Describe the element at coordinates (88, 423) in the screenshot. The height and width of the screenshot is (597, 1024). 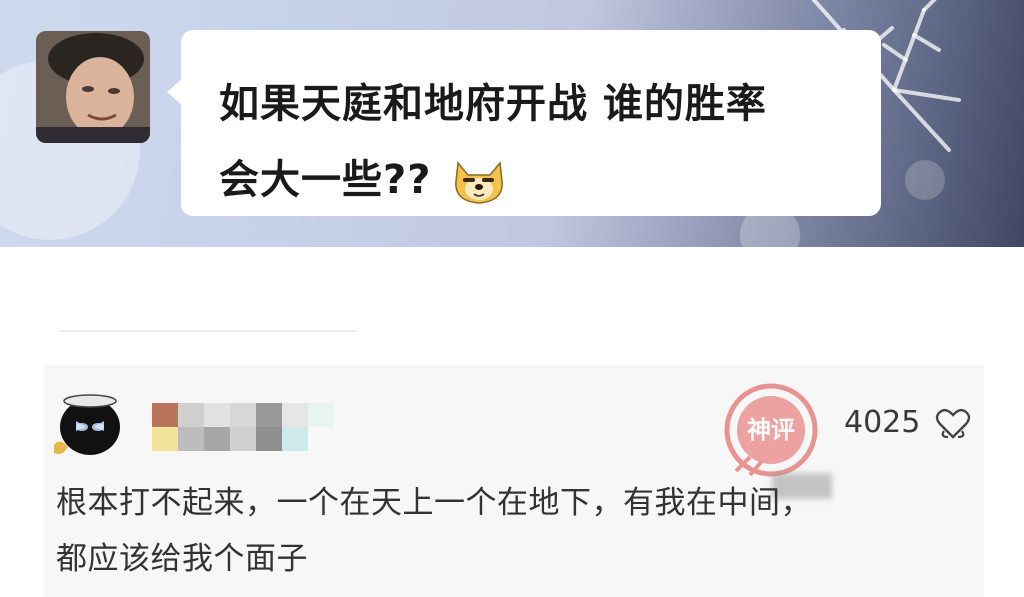
I see `commenter-avatar` at that location.